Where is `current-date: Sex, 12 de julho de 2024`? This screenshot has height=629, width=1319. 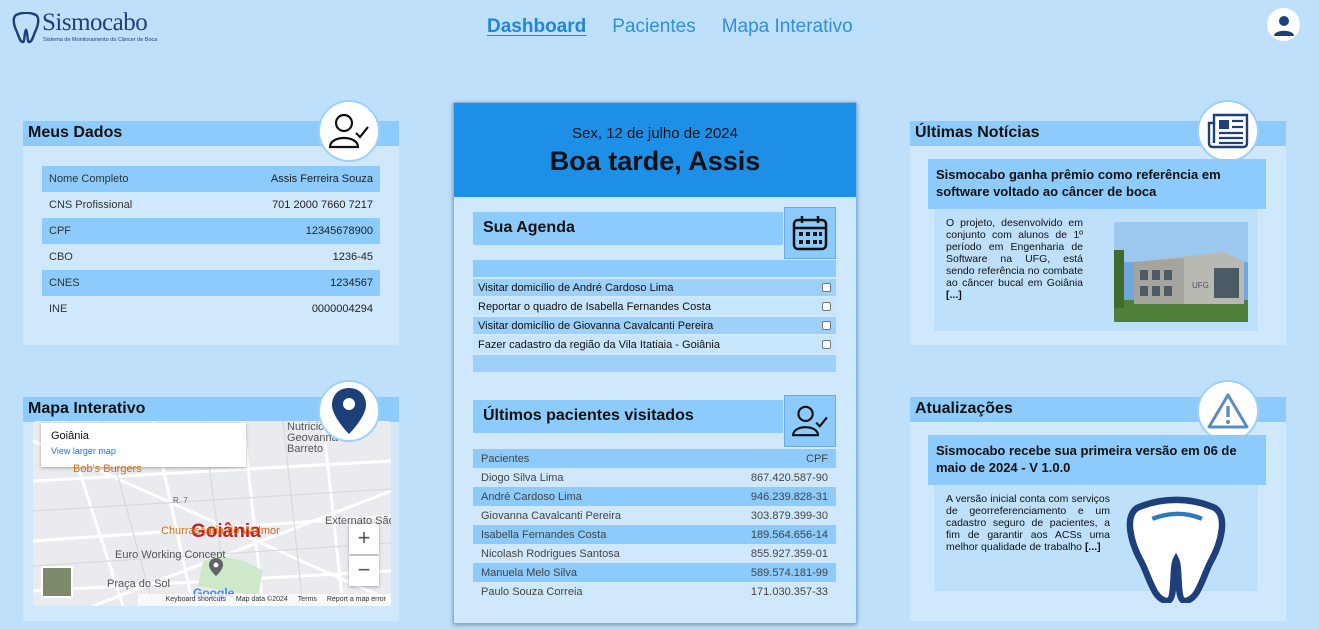 current-date: Sex, 12 de julho de 2024 is located at coordinates (655, 133).